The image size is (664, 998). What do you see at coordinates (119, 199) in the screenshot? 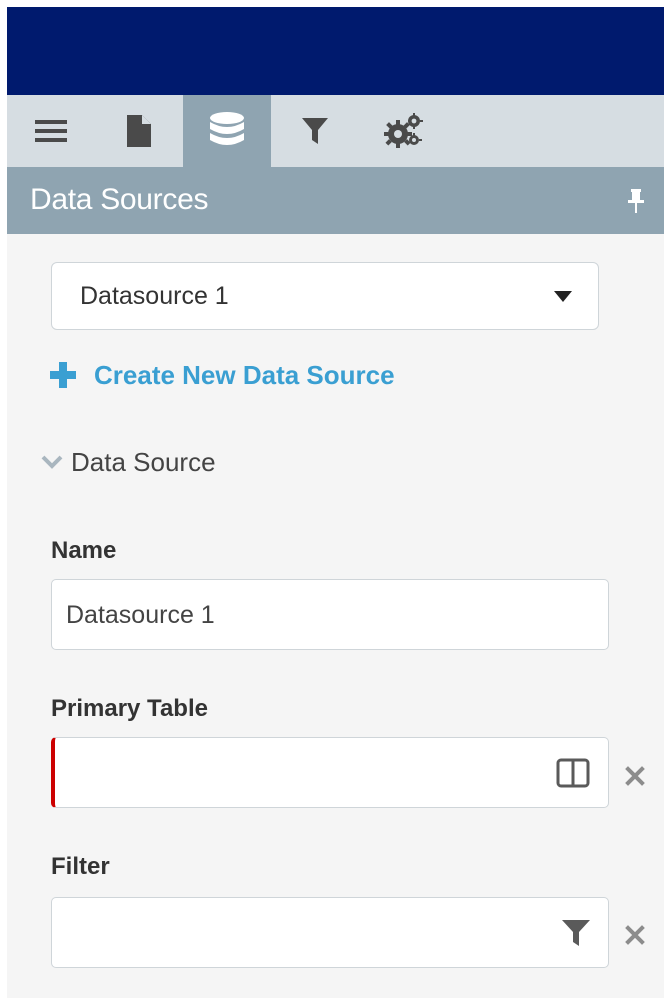
I see `panel-title: Data Sources` at bounding box center [119, 199].